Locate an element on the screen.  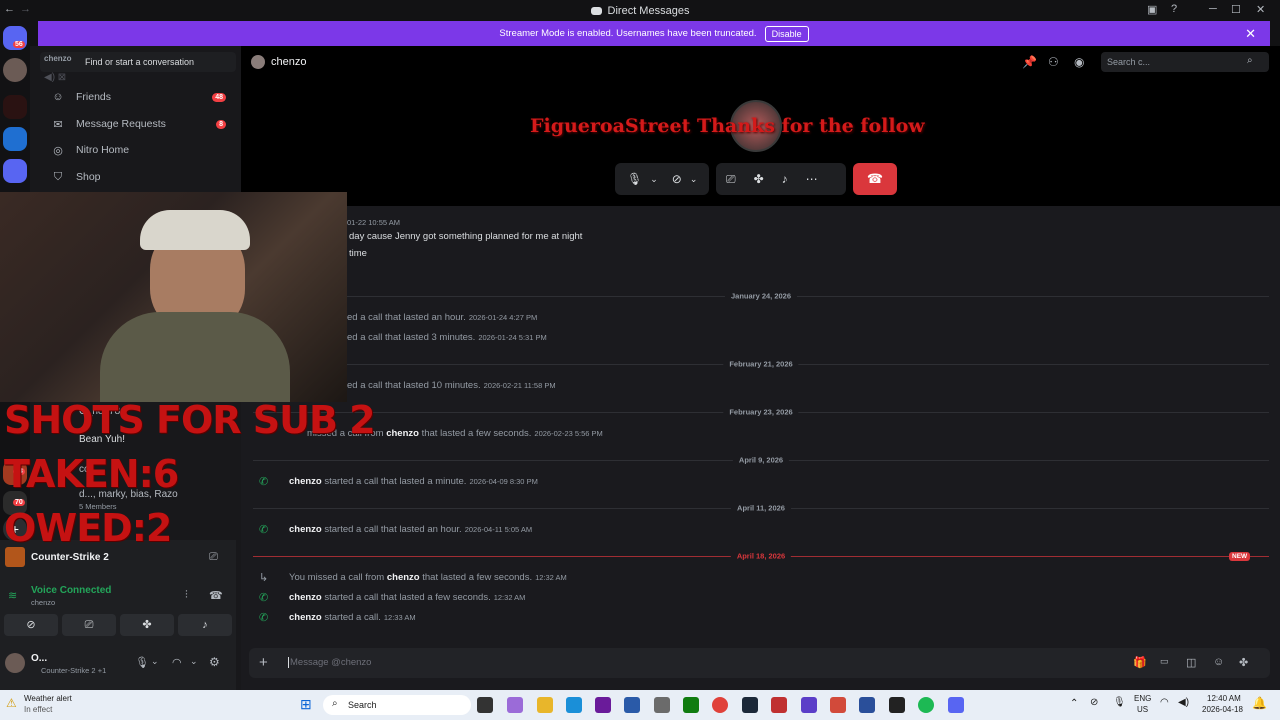
emoji-icon: ☺ is located at coordinates (1218, 662).